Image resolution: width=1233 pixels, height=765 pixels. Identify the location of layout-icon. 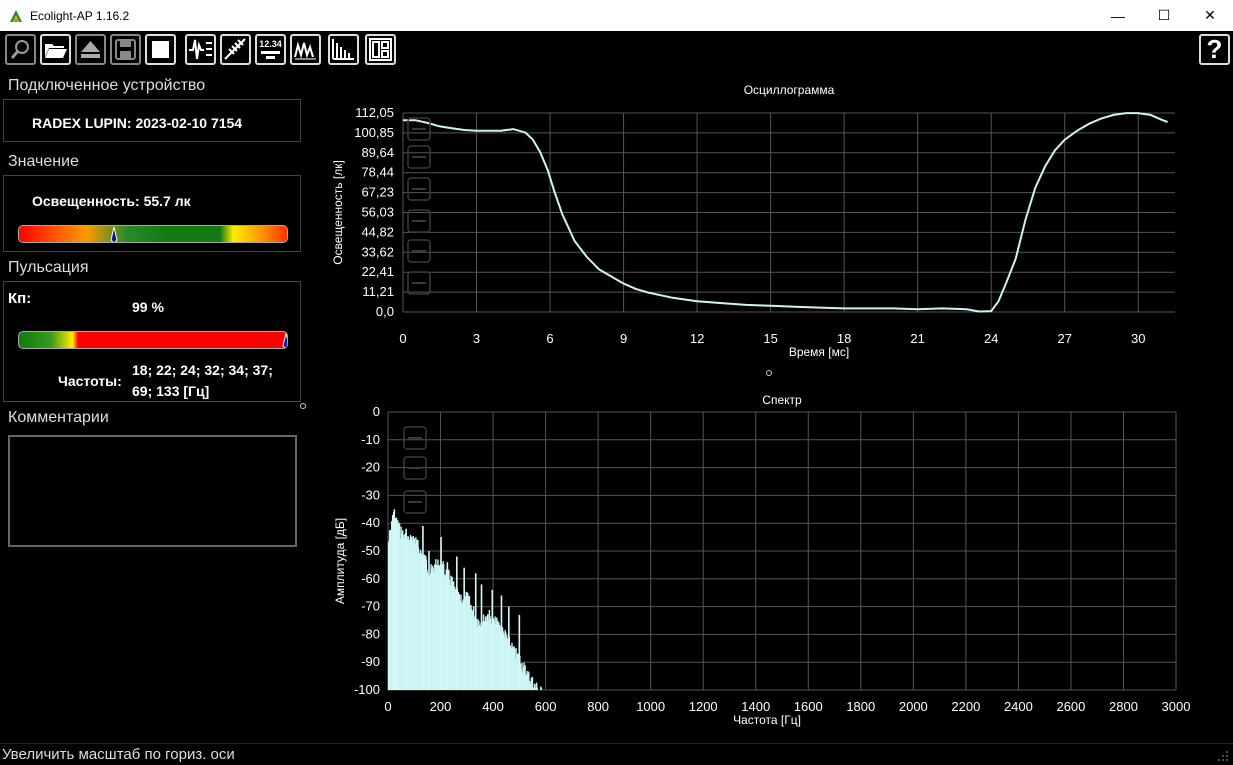
(380, 49).